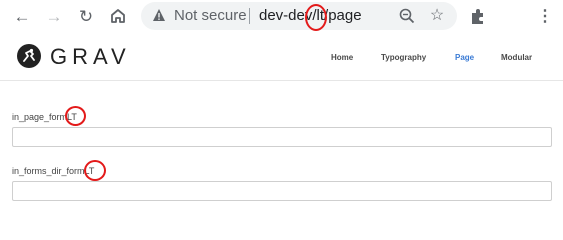 The height and width of the screenshot is (240, 563). What do you see at coordinates (22, 17) in the screenshot?
I see `back-arrow-icon: ←` at bounding box center [22, 17].